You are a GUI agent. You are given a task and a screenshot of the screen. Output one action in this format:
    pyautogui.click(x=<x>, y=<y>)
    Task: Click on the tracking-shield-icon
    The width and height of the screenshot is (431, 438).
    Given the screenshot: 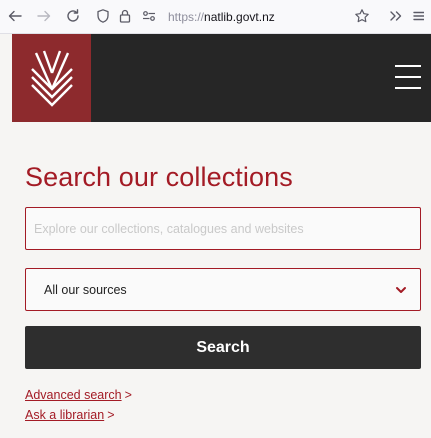 What is the action you would take?
    pyautogui.click(x=103, y=16)
    